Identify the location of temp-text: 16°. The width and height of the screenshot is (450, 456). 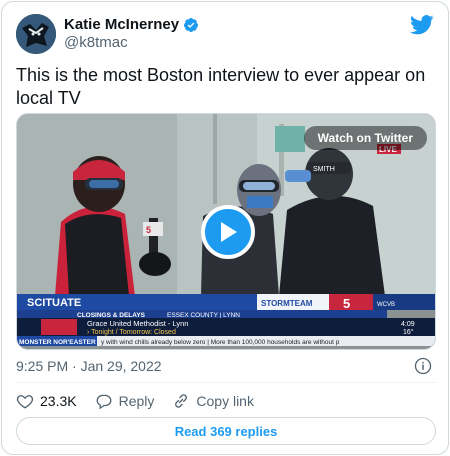
(408, 332).